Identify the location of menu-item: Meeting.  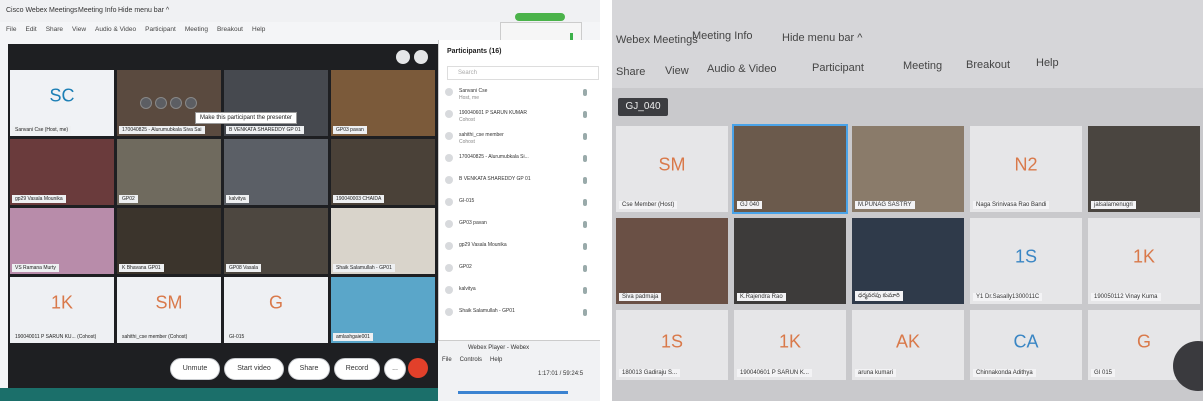
(196, 29).